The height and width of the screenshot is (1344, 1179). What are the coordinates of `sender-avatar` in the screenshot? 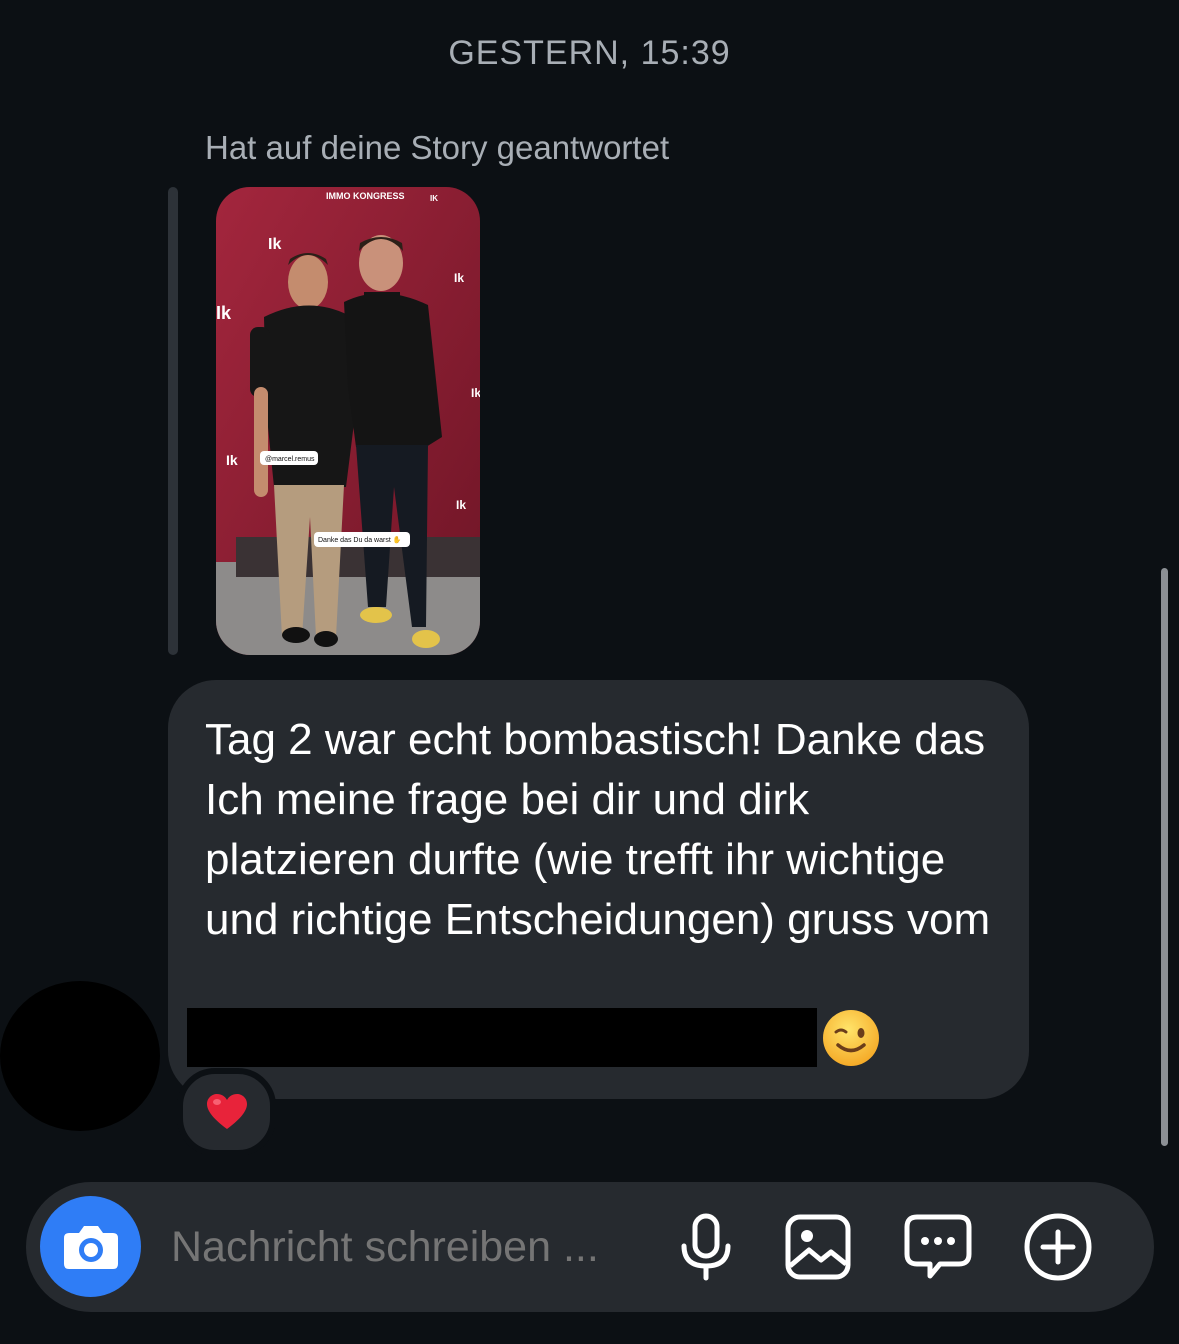 It's located at (80, 1056).